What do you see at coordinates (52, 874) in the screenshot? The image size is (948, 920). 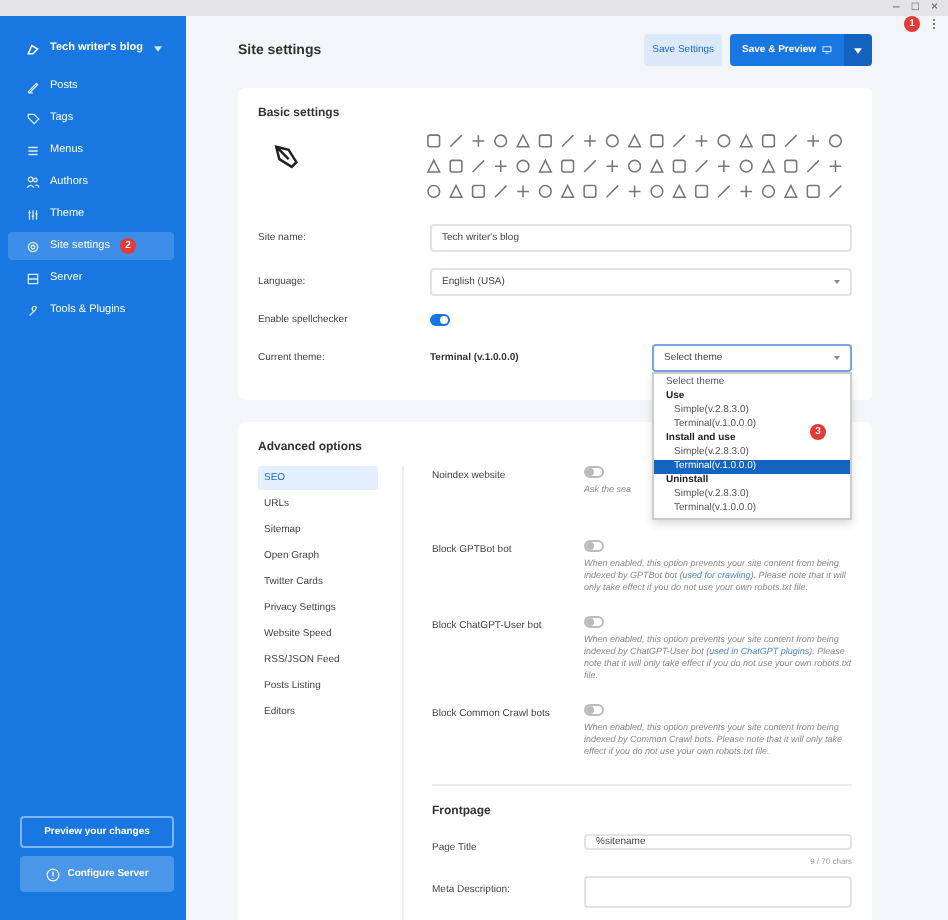 I see `info-icon` at bounding box center [52, 874].